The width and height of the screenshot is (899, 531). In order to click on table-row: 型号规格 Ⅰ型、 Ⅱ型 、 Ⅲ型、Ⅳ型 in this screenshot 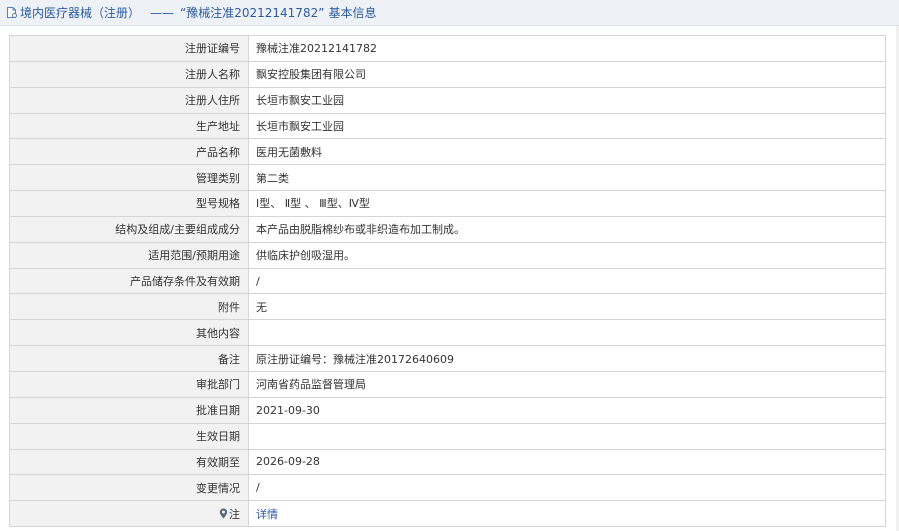, I will do `click(447, 203)`.